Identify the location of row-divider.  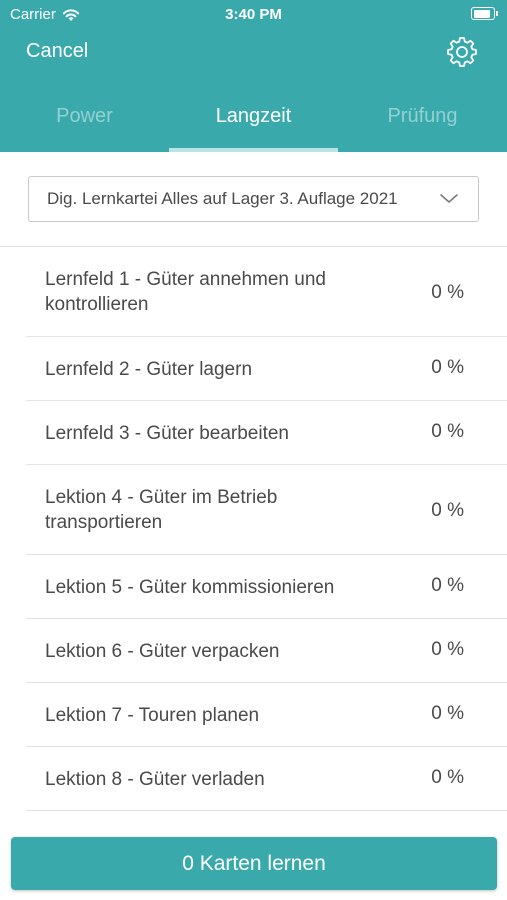
(266, 810).